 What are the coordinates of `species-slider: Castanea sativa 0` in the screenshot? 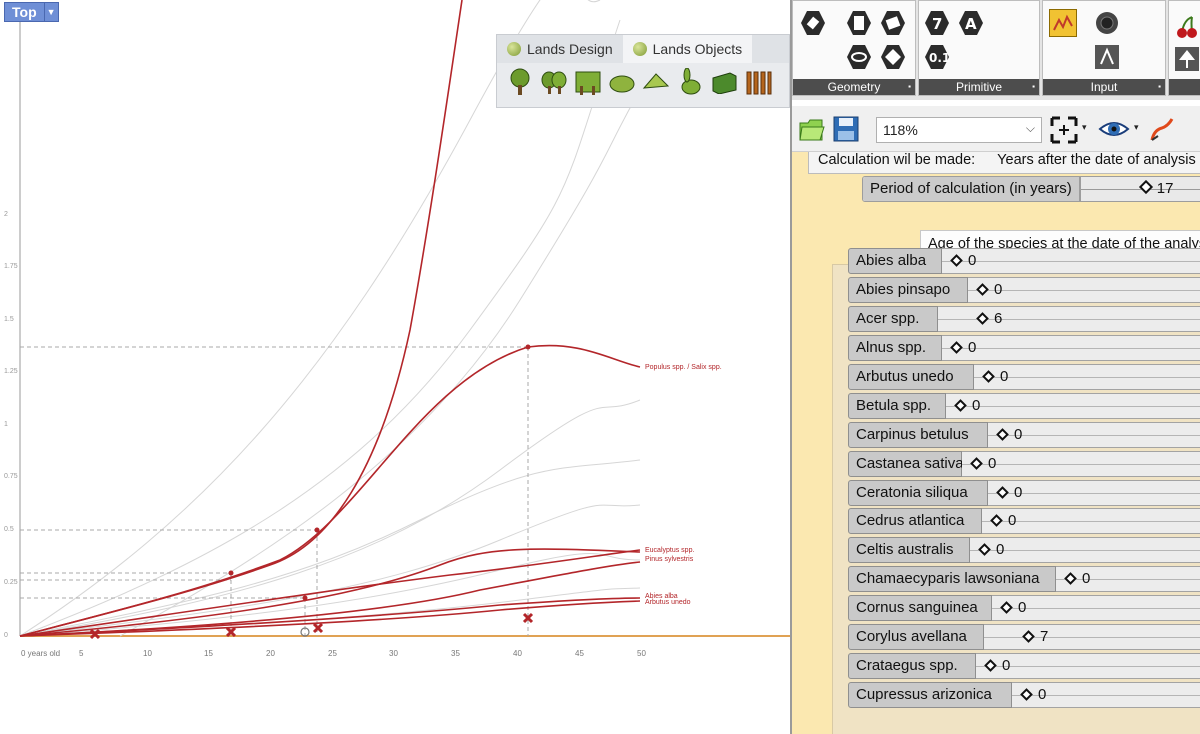 It's located at (1024, 464).